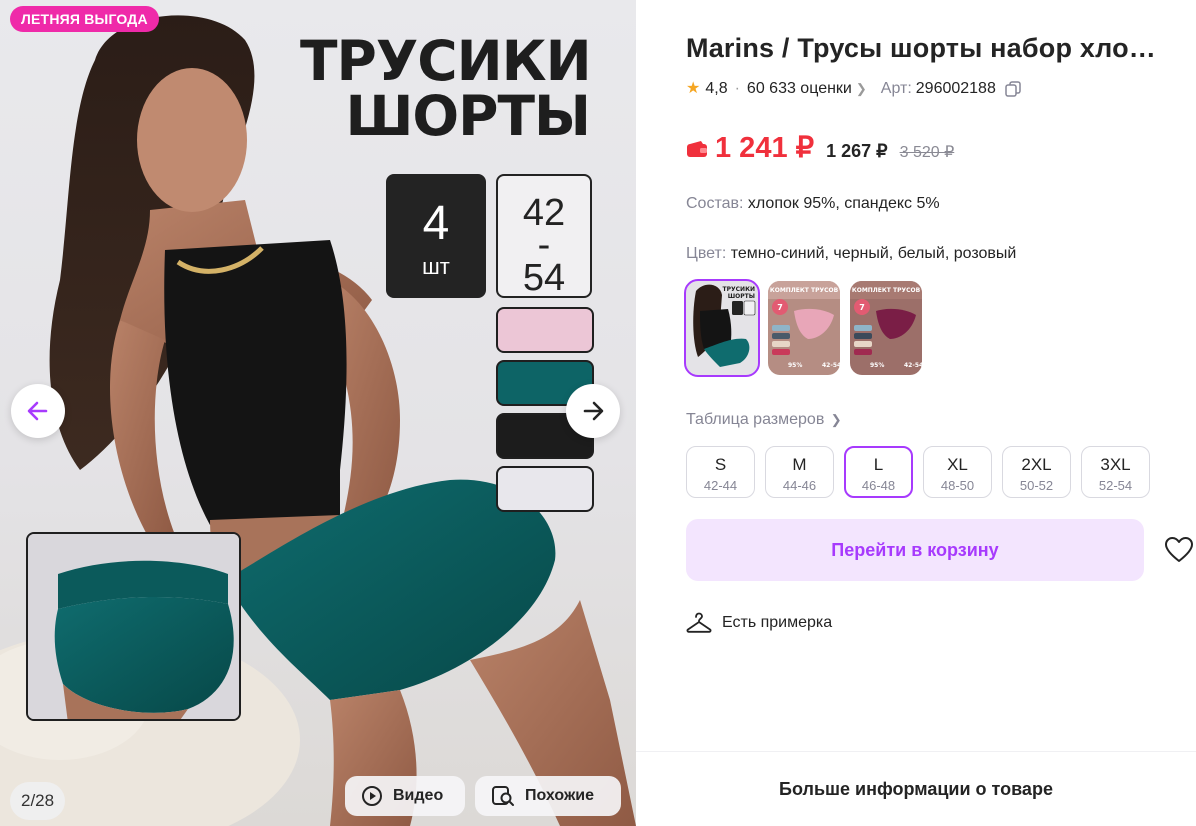 The height and width of the screenshot is (826, 1196). What do you see at coordinates (777, 622) in the screenshot?
I see `try-on-label: Есть примерка` at bounding box center [777, 622].